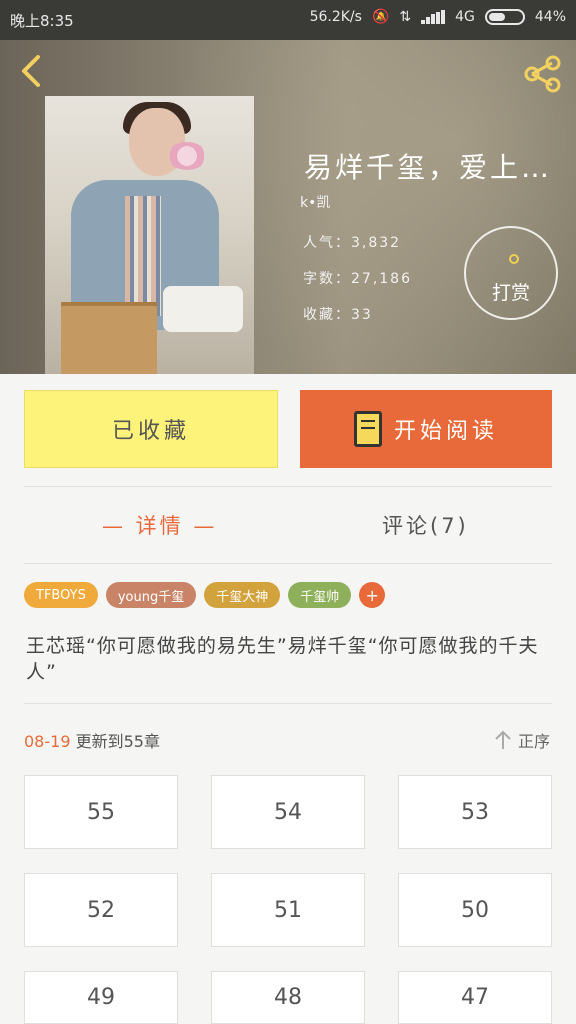 Image resolution: width=576 pixels, height=1024 pixels. What do you see at coordinates (503, 739) in the screenshot?
I see `arrow-up-icon` at bounding box center [503, 739].